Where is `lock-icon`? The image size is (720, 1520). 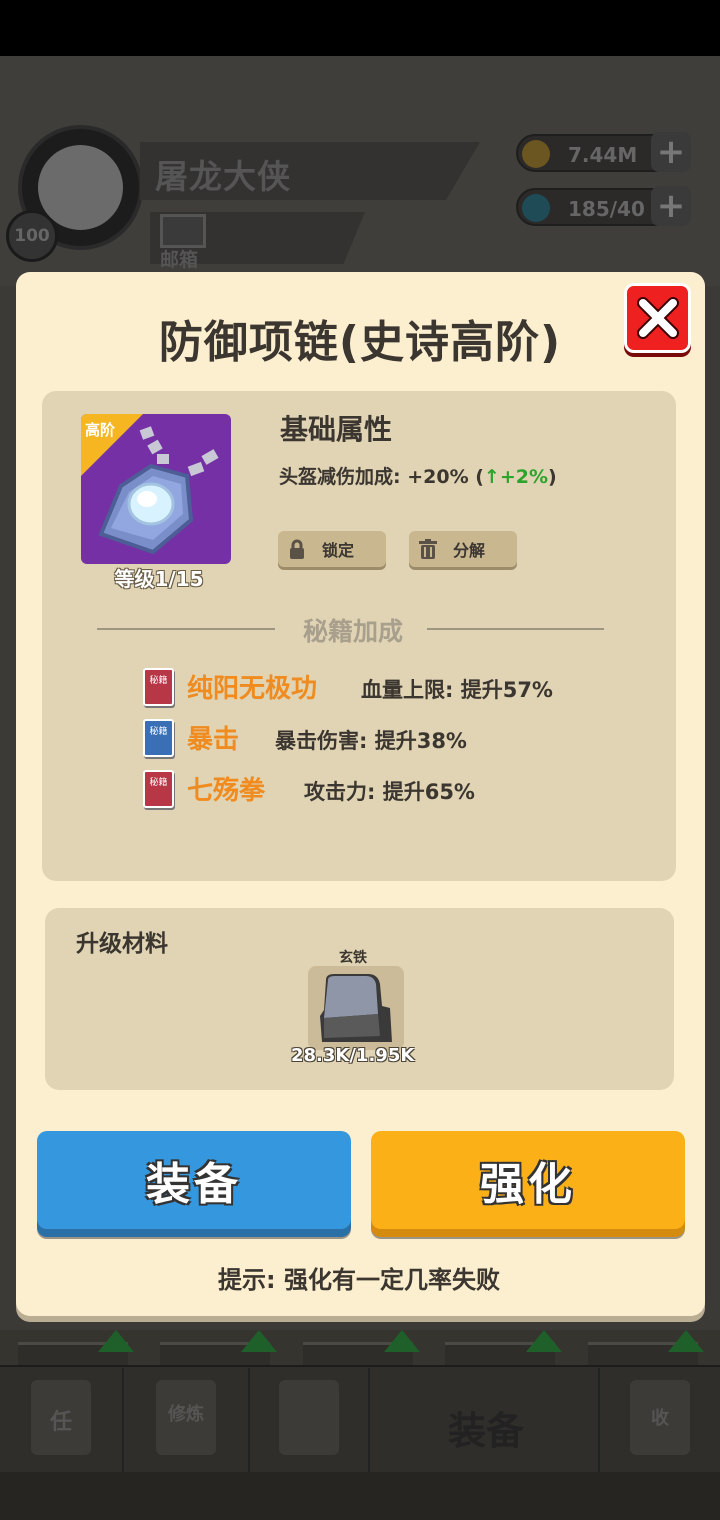 lock-icon is located at coordinates (297, 549).